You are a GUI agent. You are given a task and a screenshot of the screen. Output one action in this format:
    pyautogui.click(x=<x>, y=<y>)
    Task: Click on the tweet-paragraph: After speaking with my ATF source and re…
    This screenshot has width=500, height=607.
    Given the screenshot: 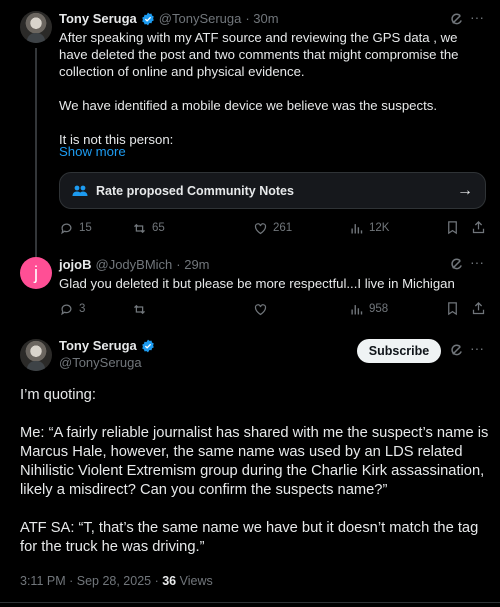 What is the action you would take?
    pyautogui.click(x=259, y=54)
    